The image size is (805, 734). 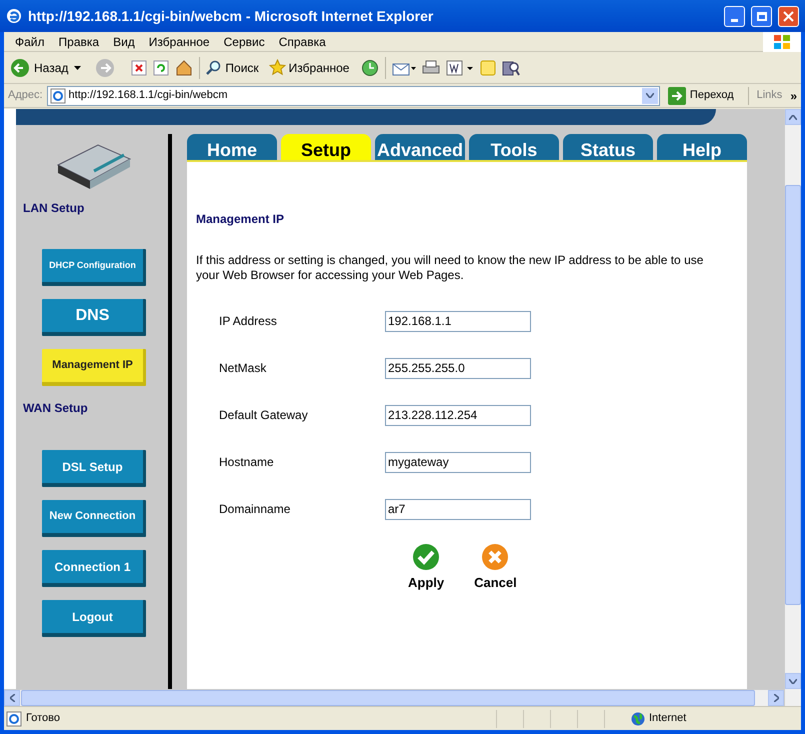 I want to click on description-text: If this address or setting is changed, you will need to know the new IP address to be able to use your Web Browser for accessing your Web Pages., so click(x=450, y=268).